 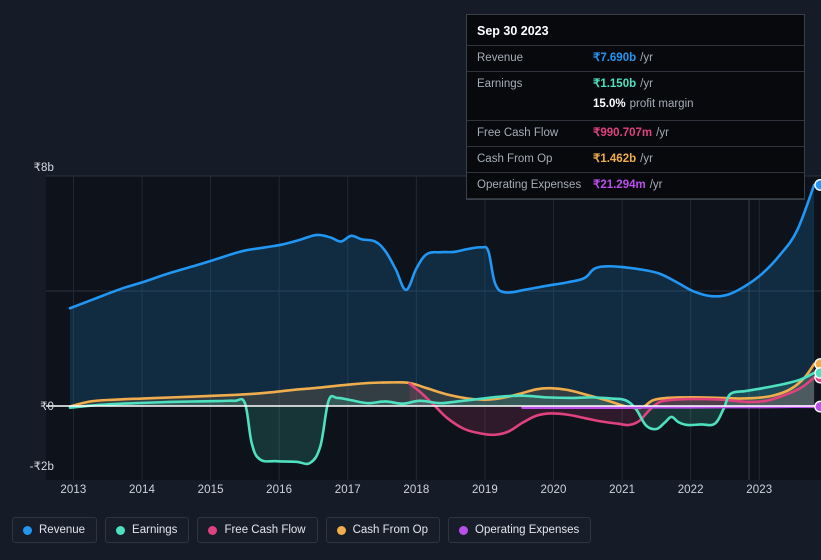 What do you see at coordinates (43, 168) in the screenshot?
I see `y-axis-label-top: ₹8b` at bounding box center [43, 168].